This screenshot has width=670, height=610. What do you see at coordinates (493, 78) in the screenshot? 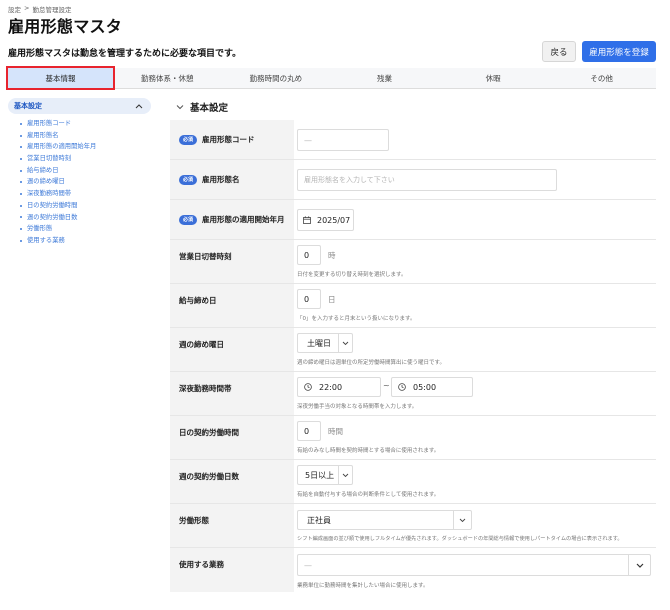
I see `tab-leave: 休暇` at bounding box center [493, 78].